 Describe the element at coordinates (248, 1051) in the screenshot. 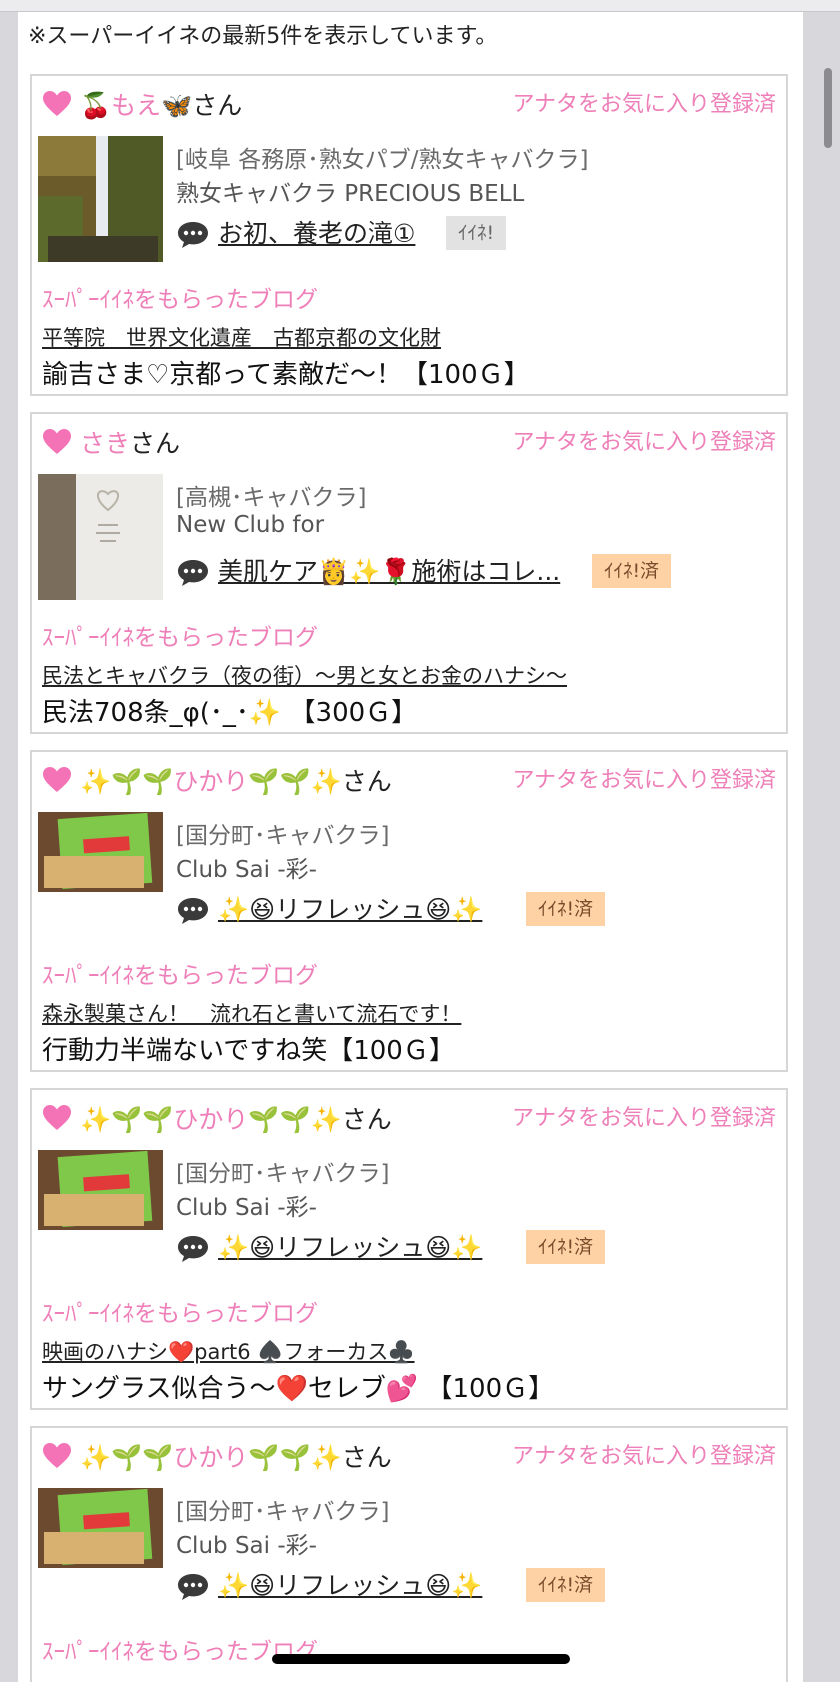

I see `super-iine-comment: 行動力半端ないですね笑【100Ｇ】` at that location.